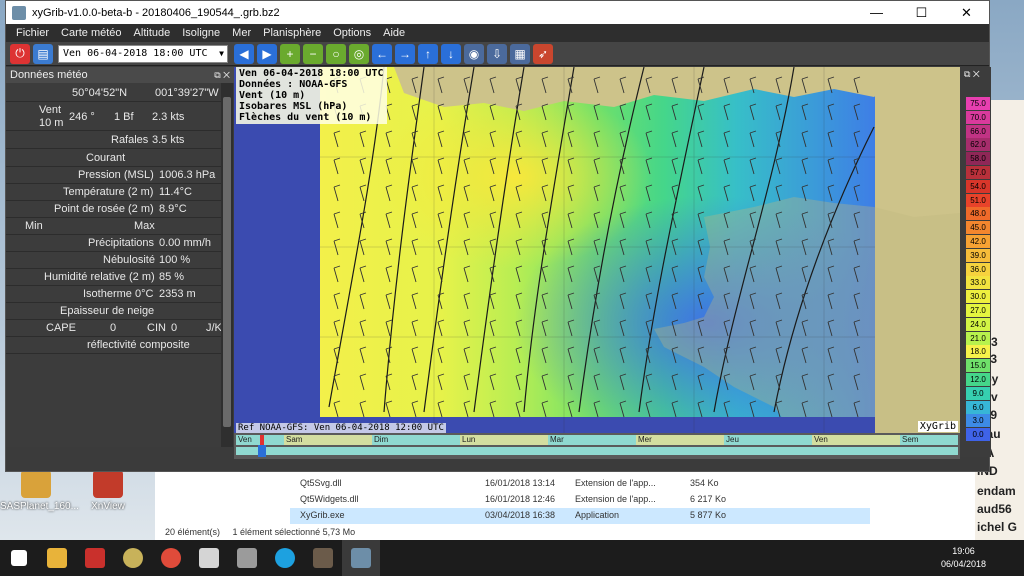  What do you see at coordinates (978, 393) in the screenshot?
I see `scale-entry: 9.0` at bounding box center [978, 393].